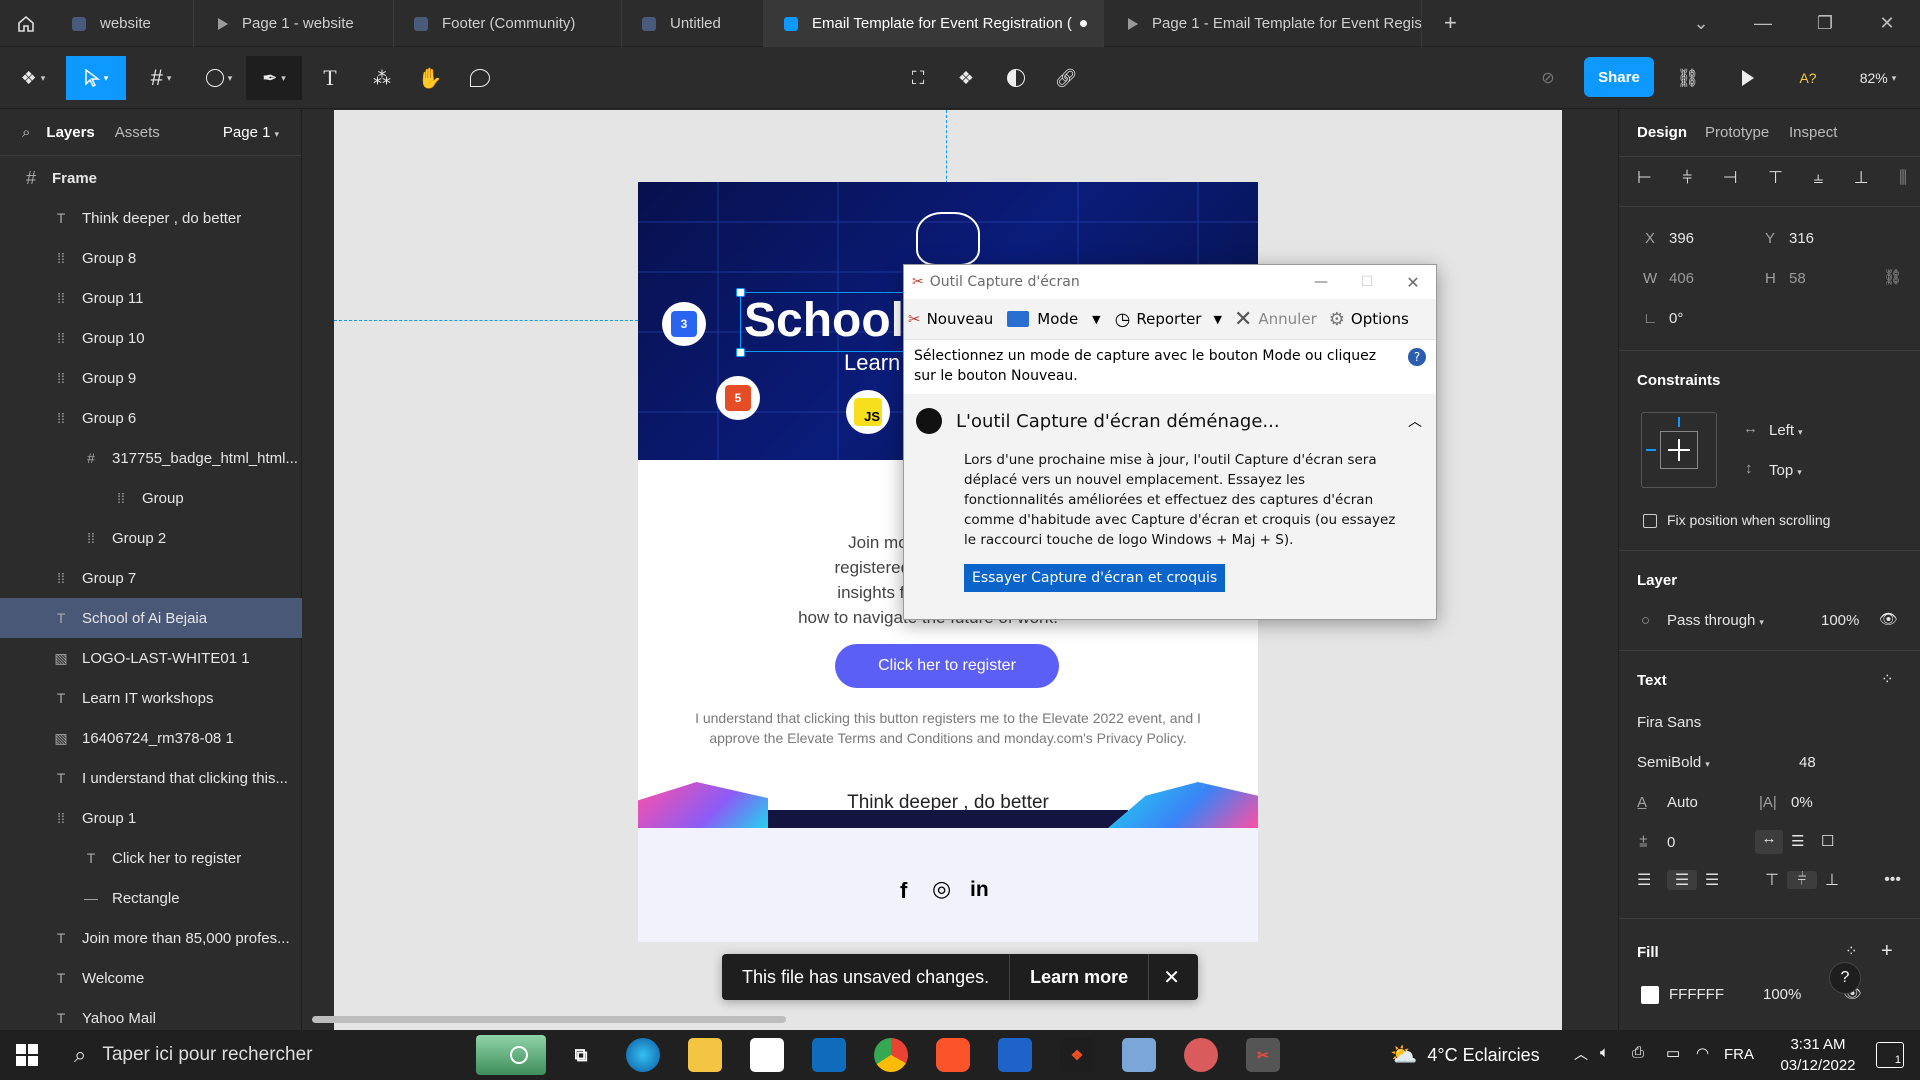  What do you see at coordinates (151, 658) in the screenshot?
I see `layer-row: ▧ LOGO-LAST-WHITE01 1` at bounding box center [151, 658].